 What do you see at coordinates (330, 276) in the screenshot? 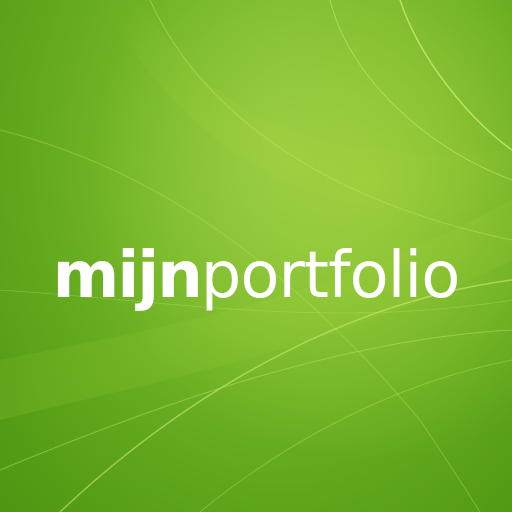
I see `logo-text-light: portfolio` at bounding box center [330, 276].